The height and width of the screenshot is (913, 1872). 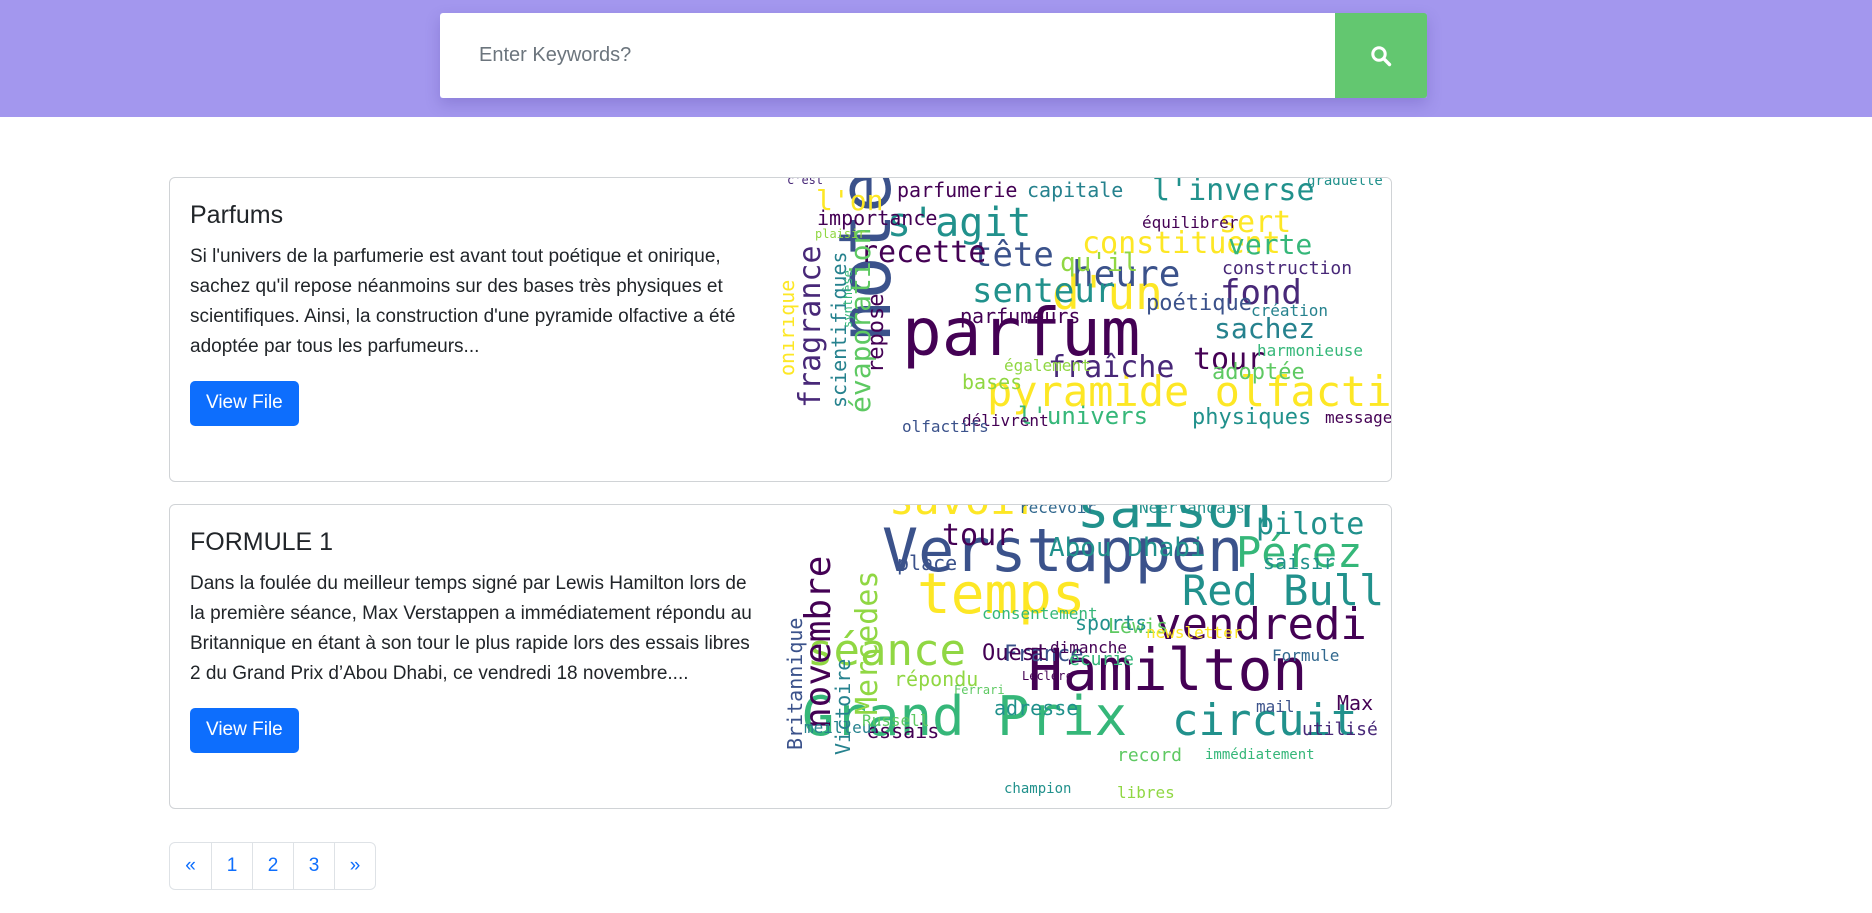 I want to click on wordcloud-word-champion: champion, so click(x=1037, y=789).